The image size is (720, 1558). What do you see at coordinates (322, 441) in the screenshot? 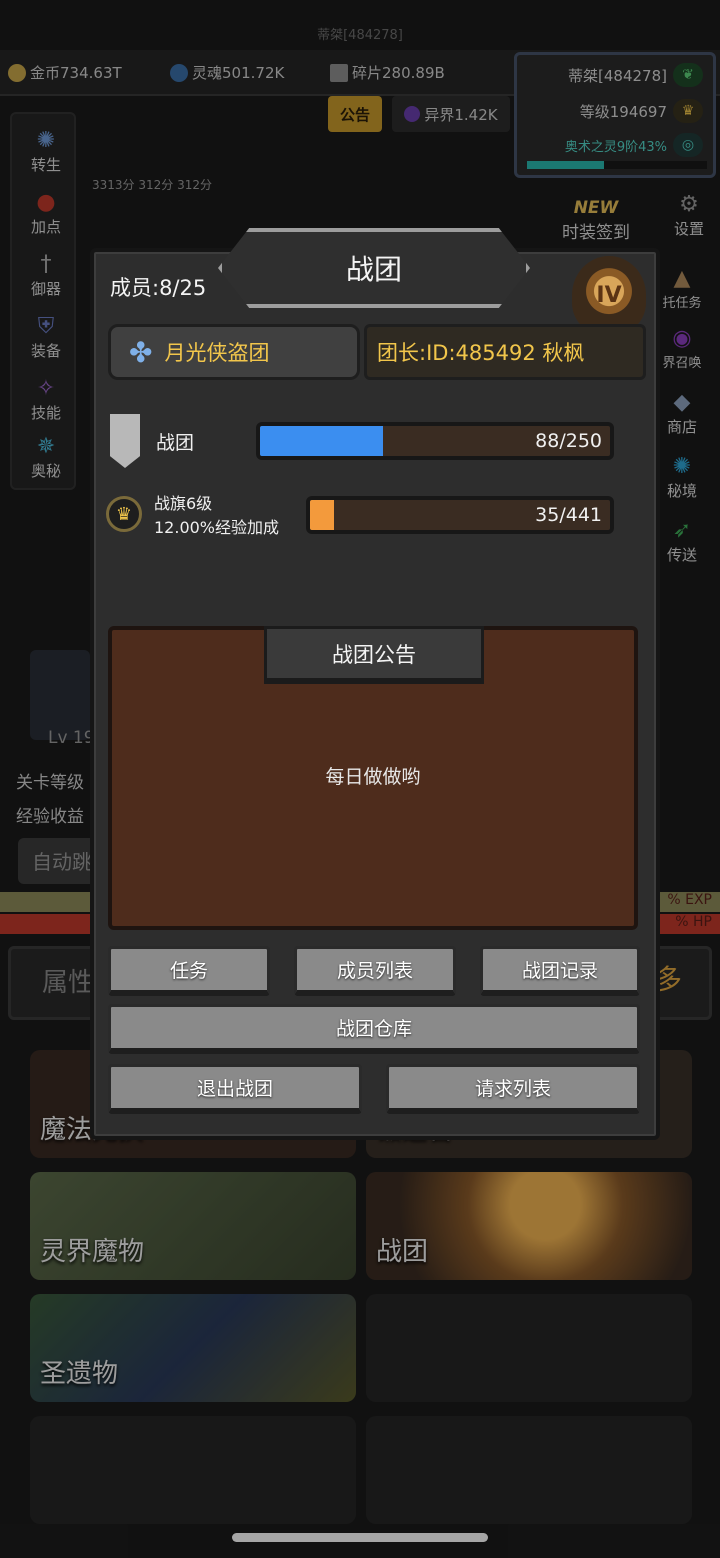
I see `guild-progress-fill` at bounding box center [322, 441].